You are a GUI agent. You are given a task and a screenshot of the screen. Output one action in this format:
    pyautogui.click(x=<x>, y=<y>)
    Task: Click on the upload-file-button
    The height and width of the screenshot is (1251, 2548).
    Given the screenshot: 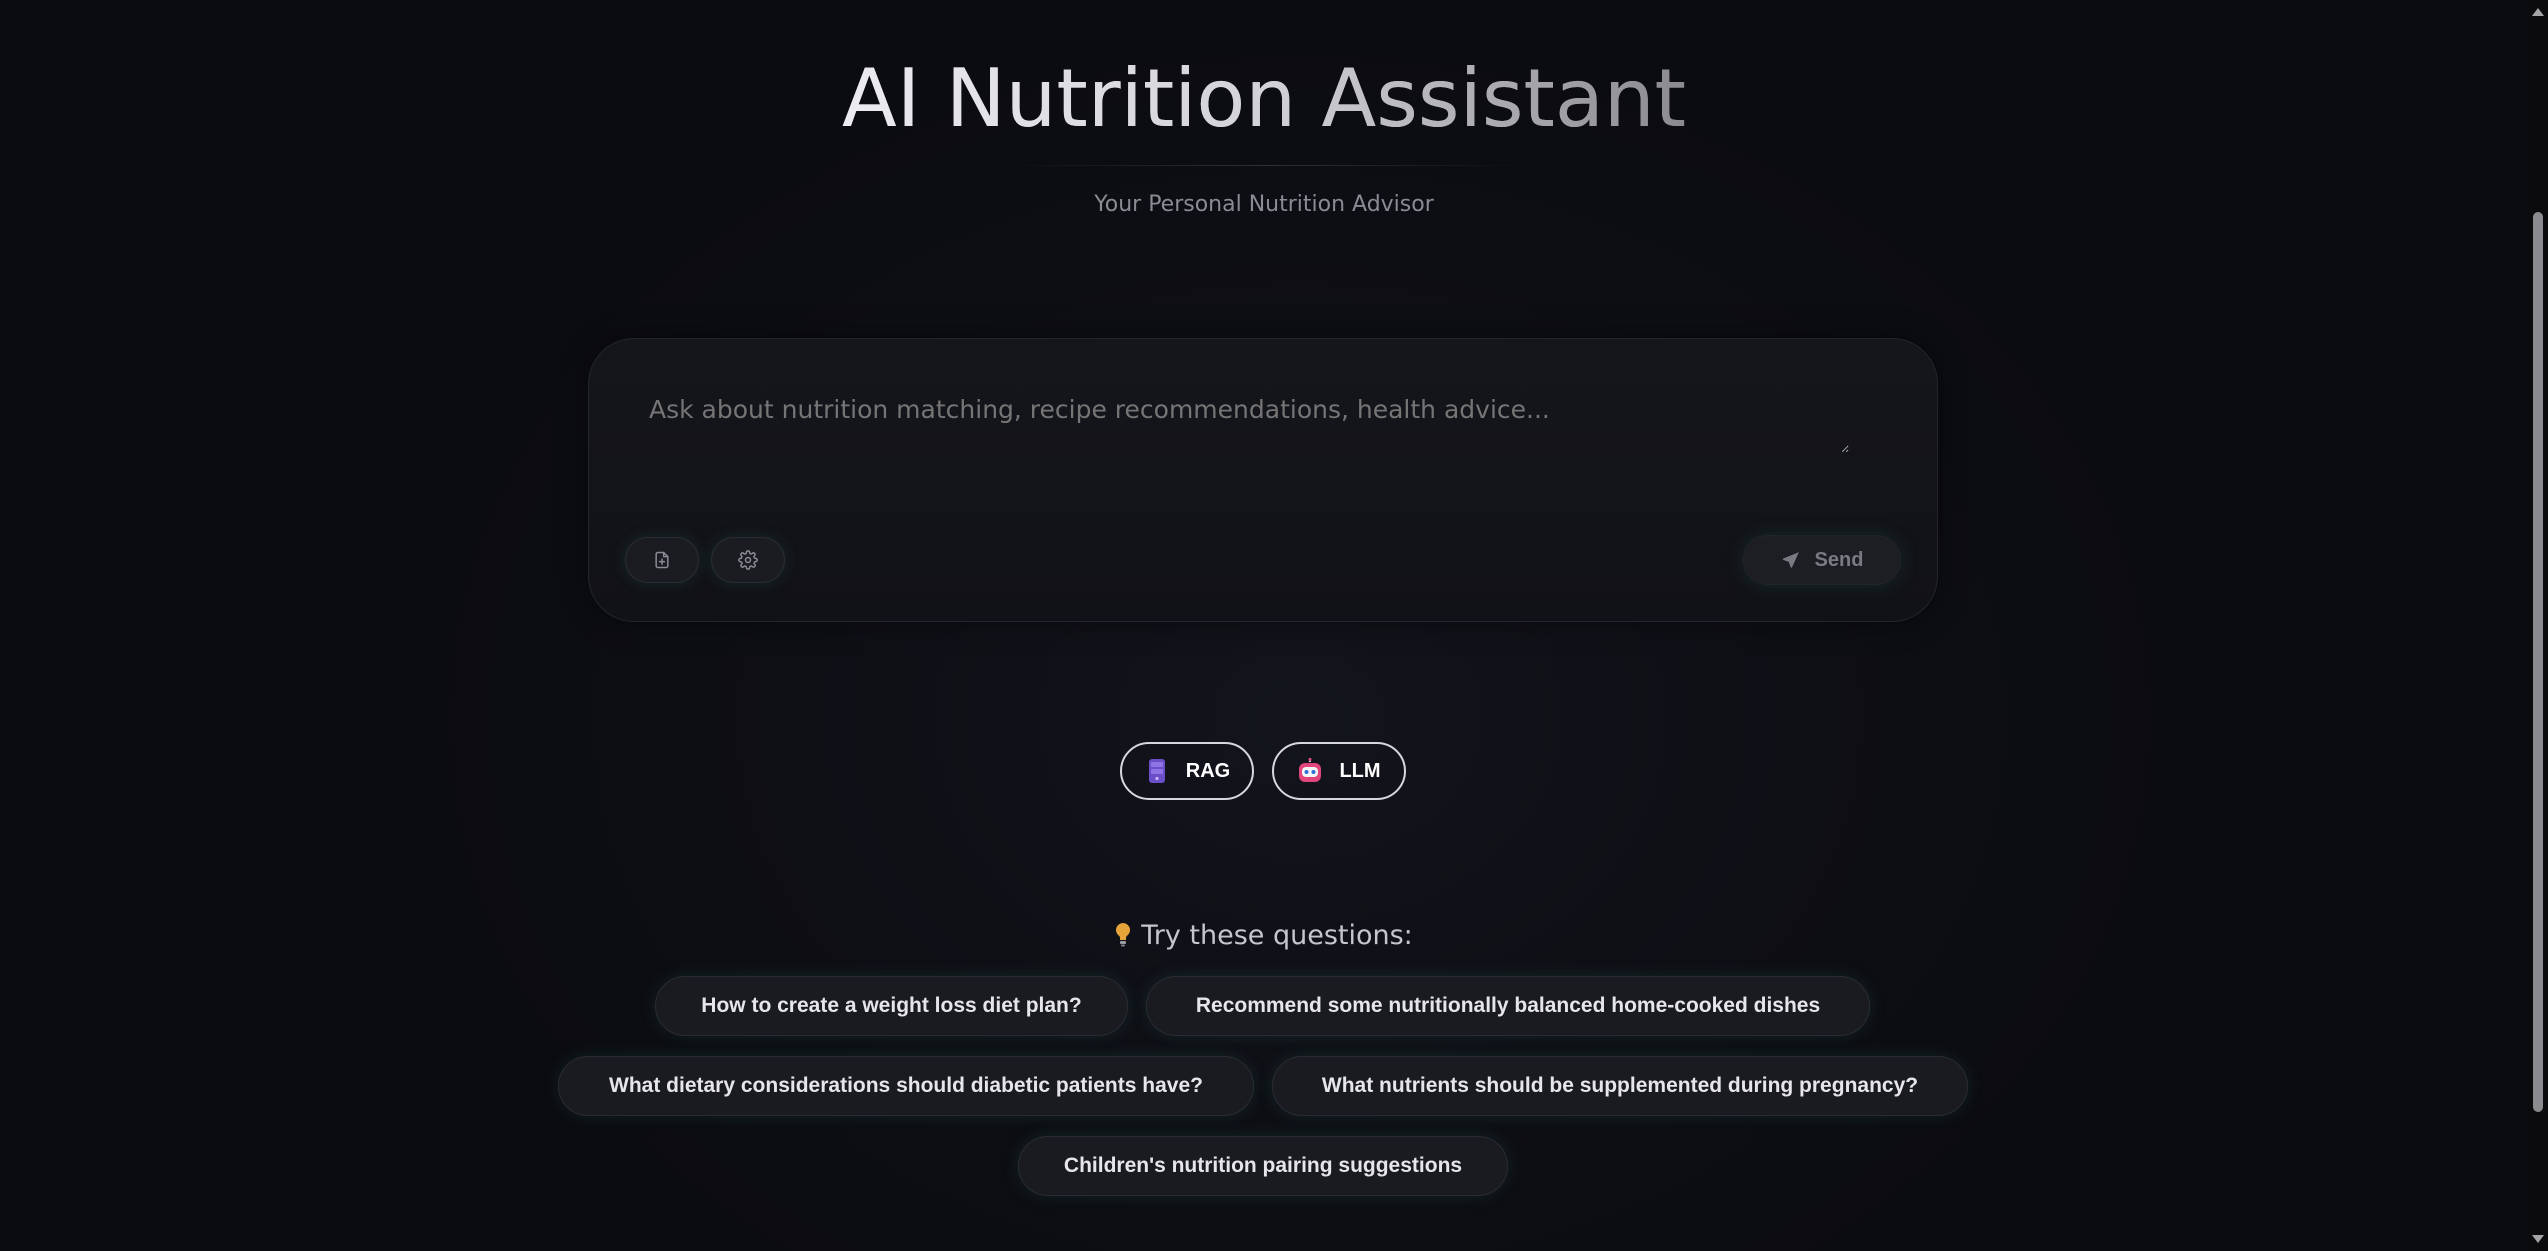 What is the action you would take?
    pyautogui.click(x=662, y=560)
    